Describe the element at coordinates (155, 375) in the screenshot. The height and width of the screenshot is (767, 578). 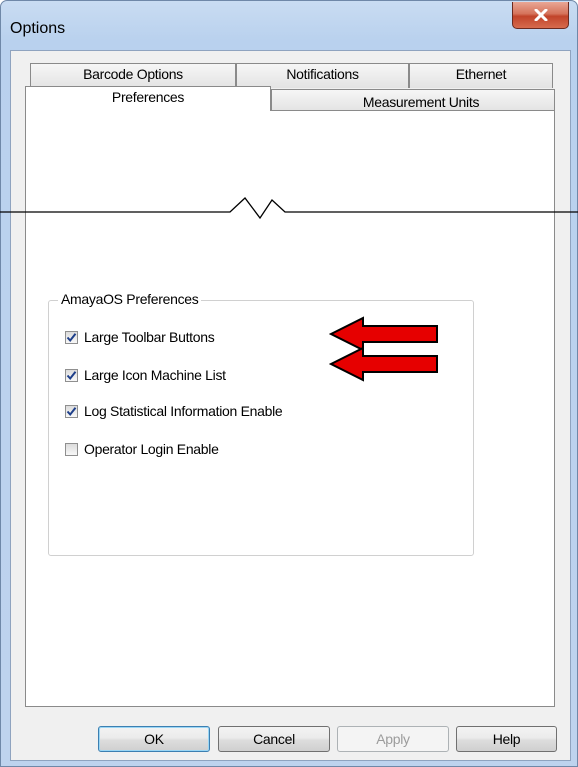
I see `option-label: Large Icon Machine List` at that location.